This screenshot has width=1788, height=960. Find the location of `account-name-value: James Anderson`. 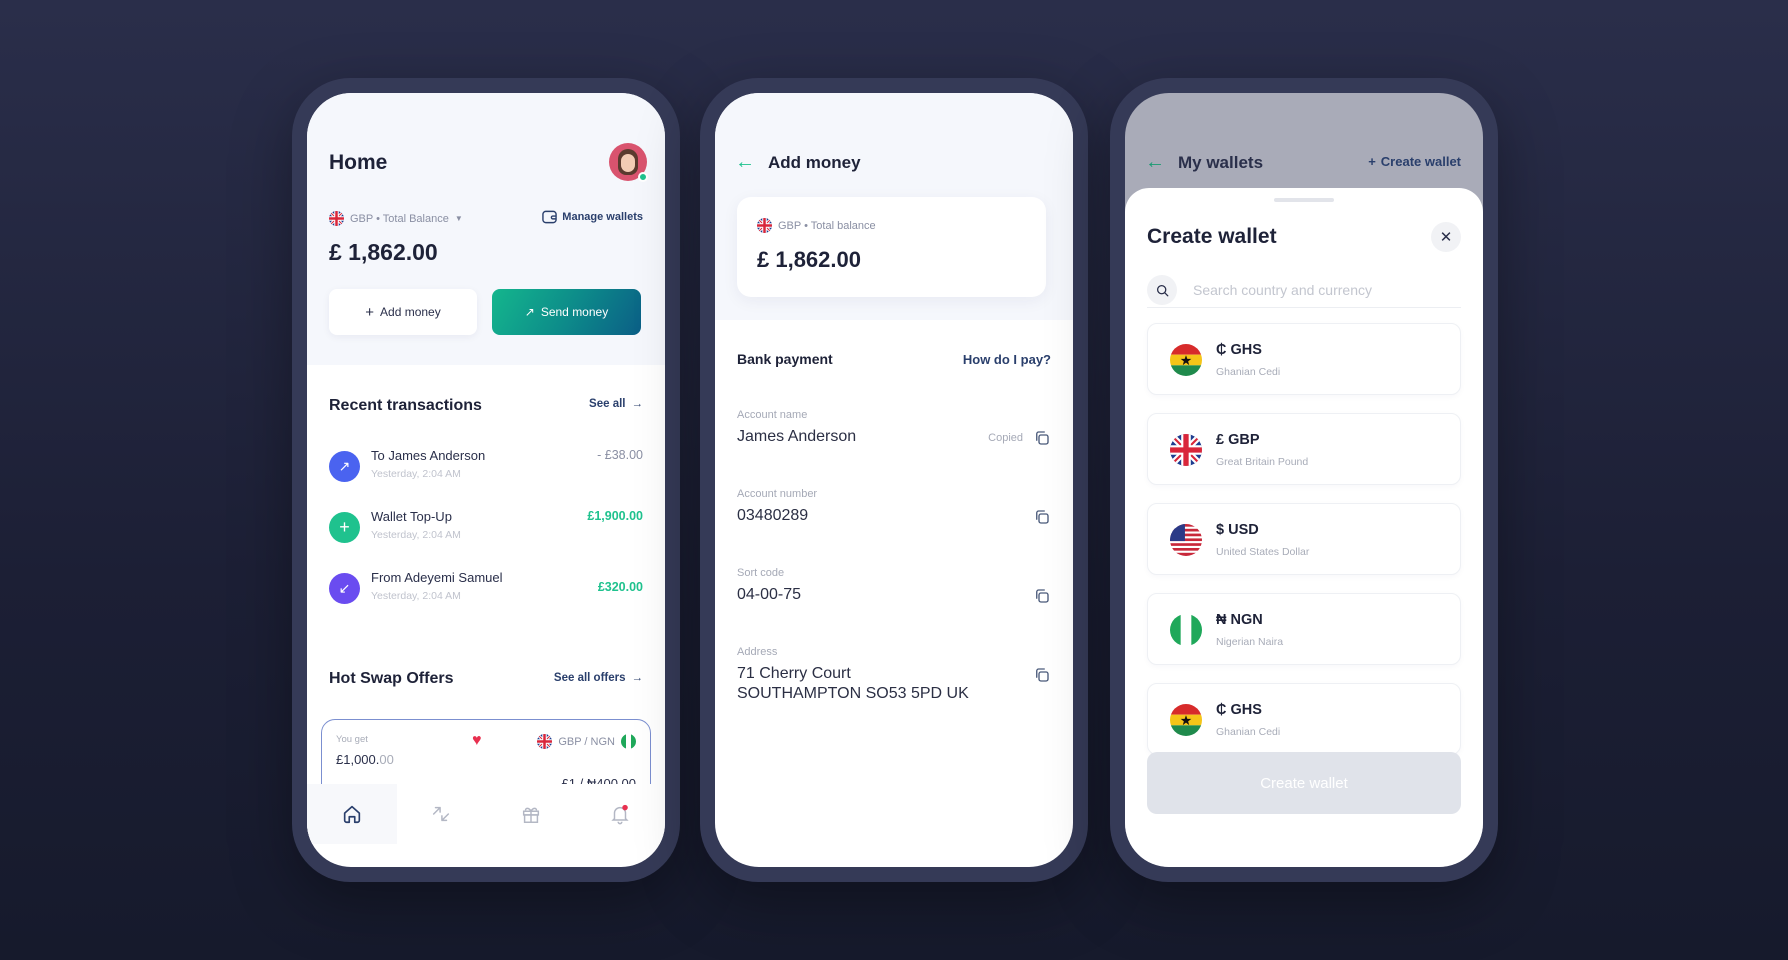

account-name-value: James Anderson is located at coordinates (797, 436).